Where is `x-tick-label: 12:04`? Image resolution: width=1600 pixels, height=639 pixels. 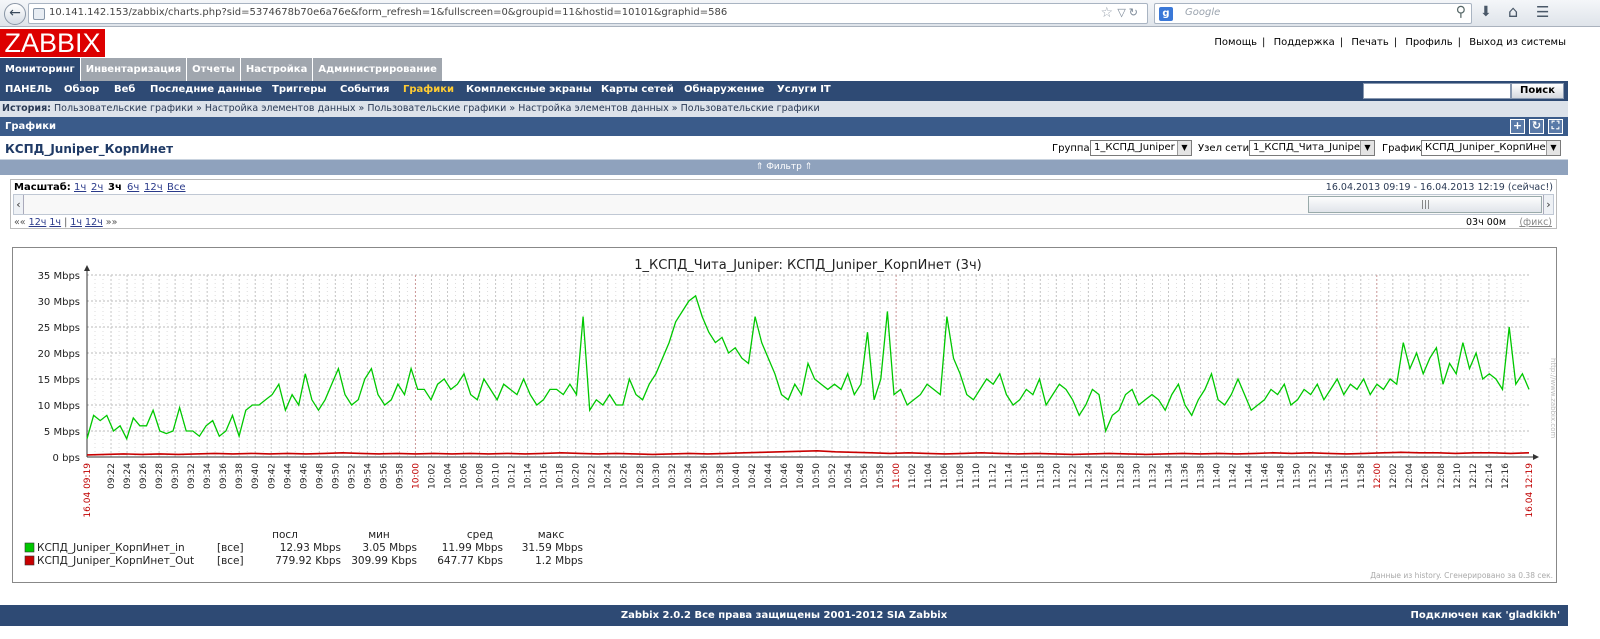 x-tick-label: 12:04 is located at coordinates (1410, 476).